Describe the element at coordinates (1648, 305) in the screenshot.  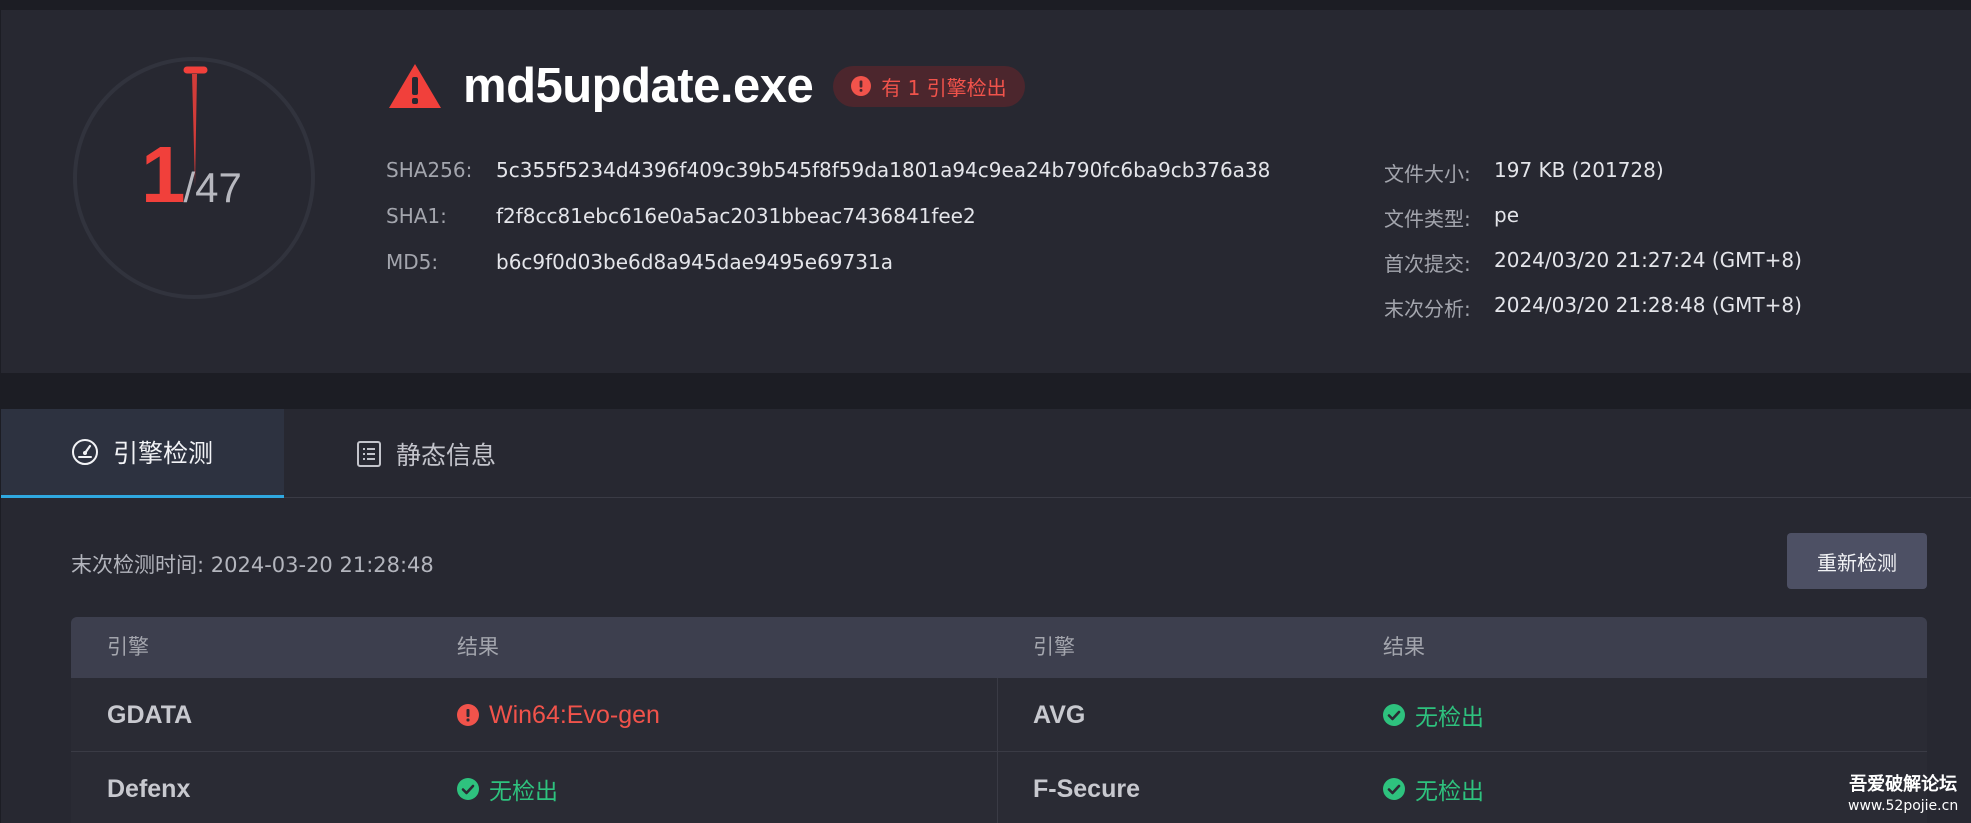
I see `meta-value: 2024/03/20 21:28:48 (GMT+8)` at that location.